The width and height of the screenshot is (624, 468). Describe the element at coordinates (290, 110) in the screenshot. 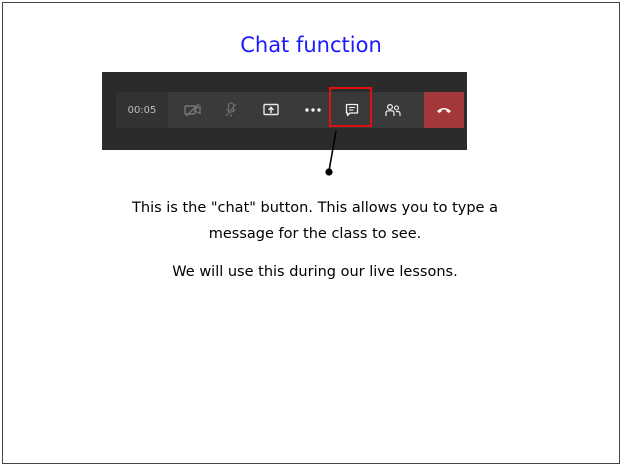

I see `meeting-toolbar: 00:05` at that location.